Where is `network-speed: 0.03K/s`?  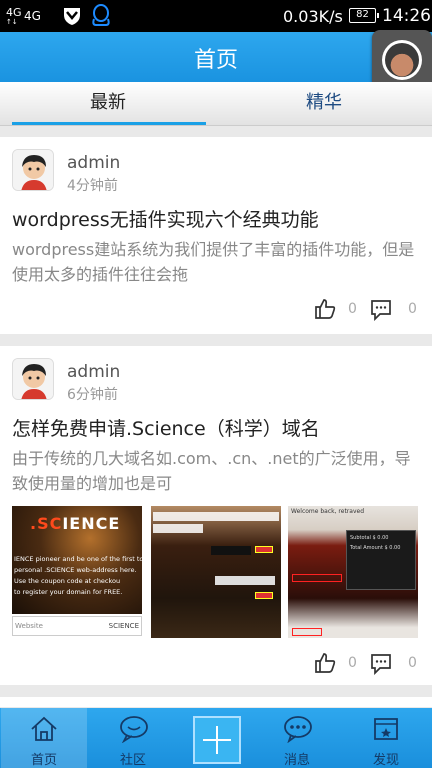
network-speed: 0.03K/s is located at coordinates (313, 16).